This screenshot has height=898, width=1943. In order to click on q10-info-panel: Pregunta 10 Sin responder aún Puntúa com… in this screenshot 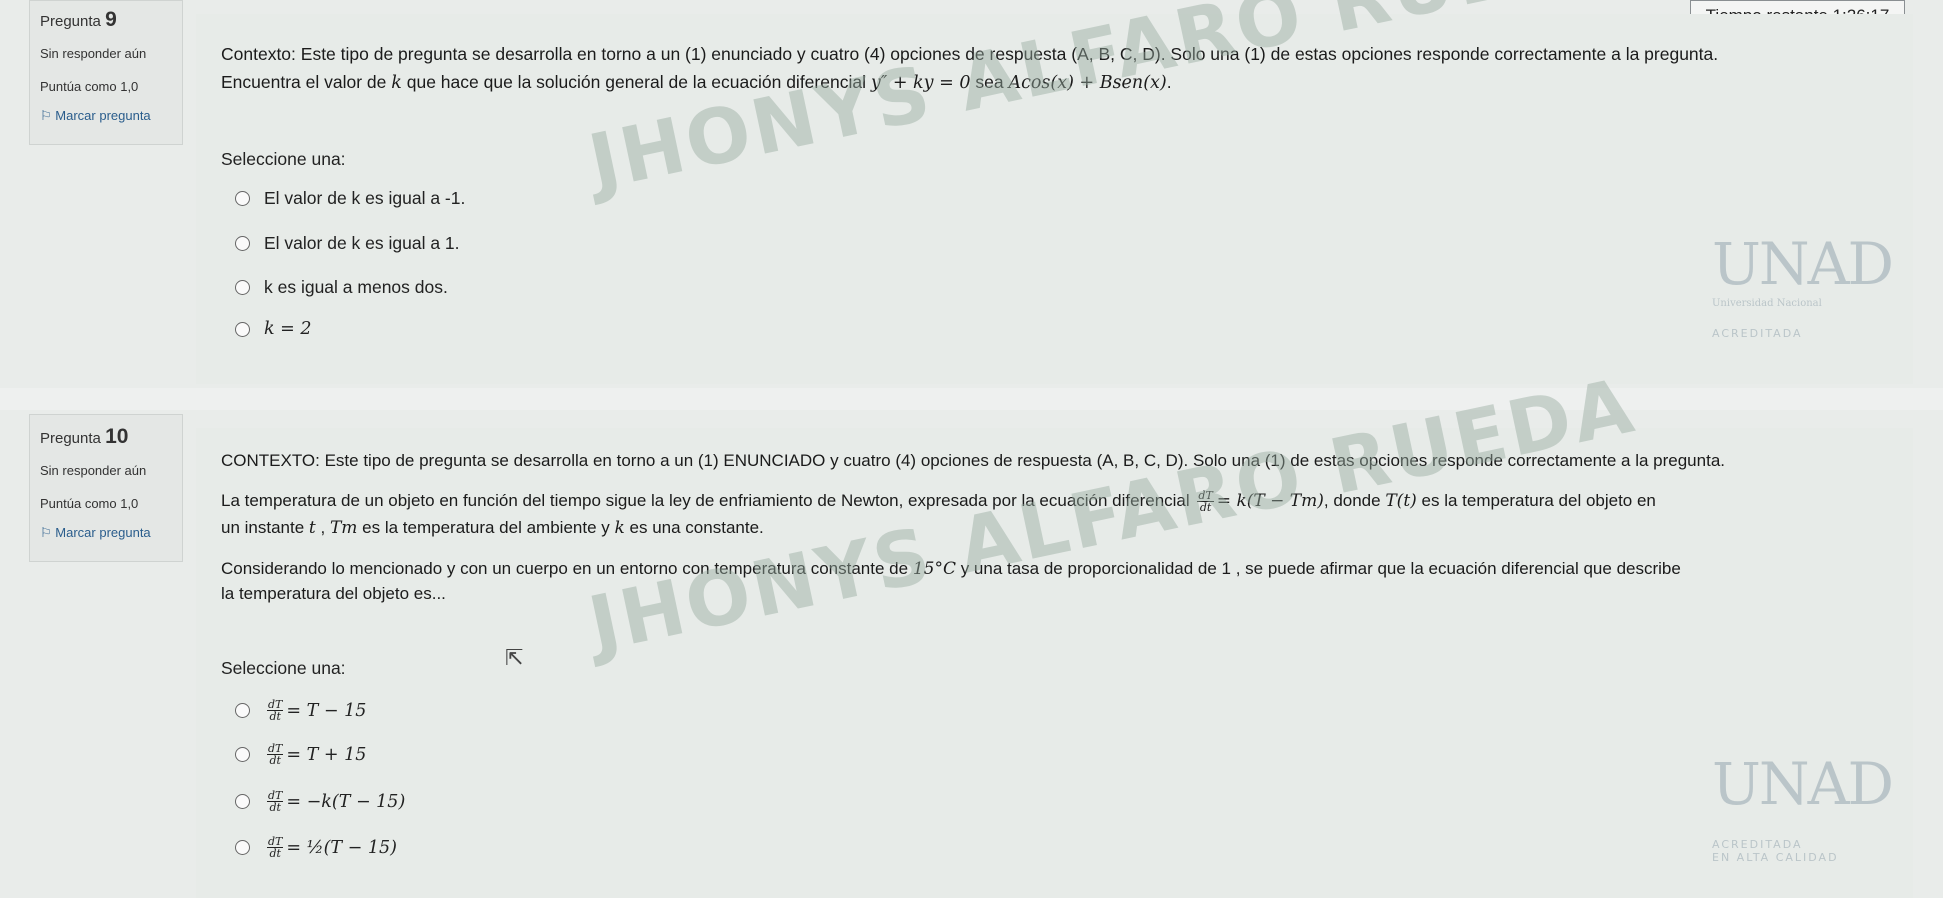, I will do `click(106, 488)`.